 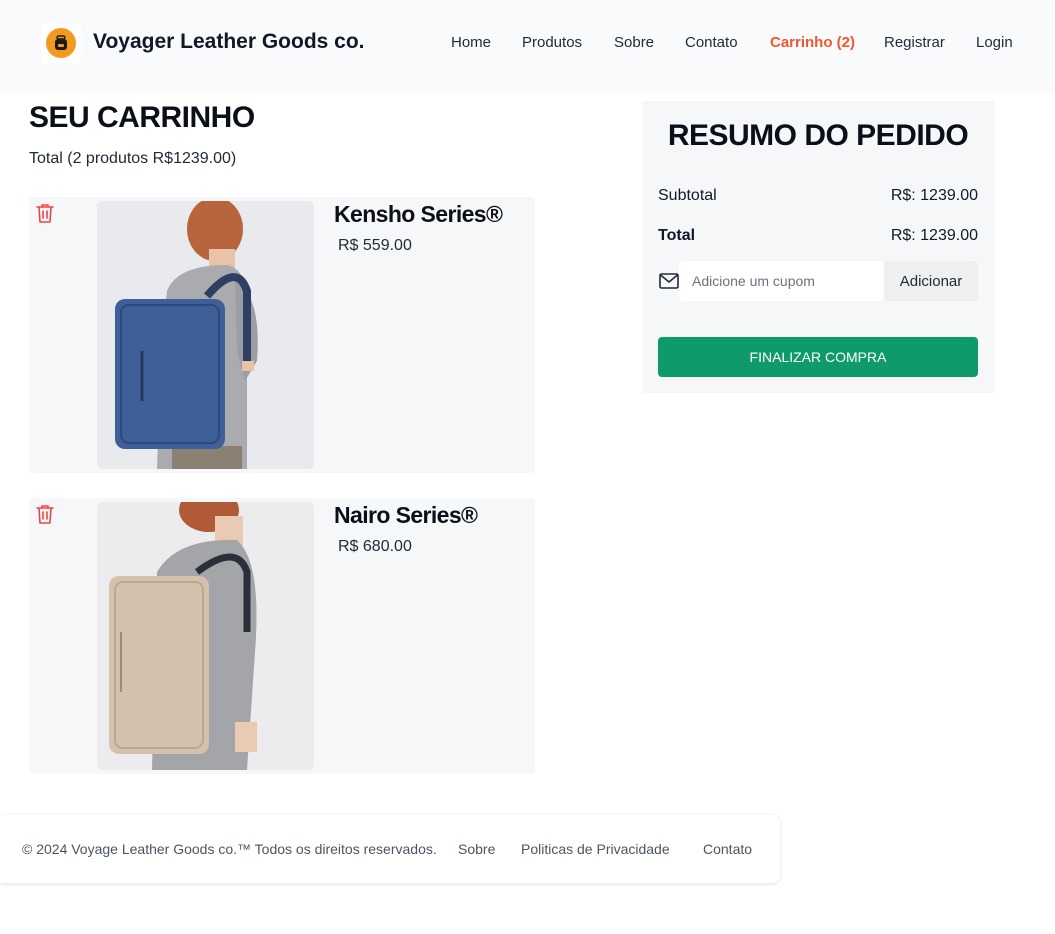 What do you see at coordinates (934, 195) in the screenshot?
I see `subtotal-value: R$: 1239.00` at bounding box center [934, 195].